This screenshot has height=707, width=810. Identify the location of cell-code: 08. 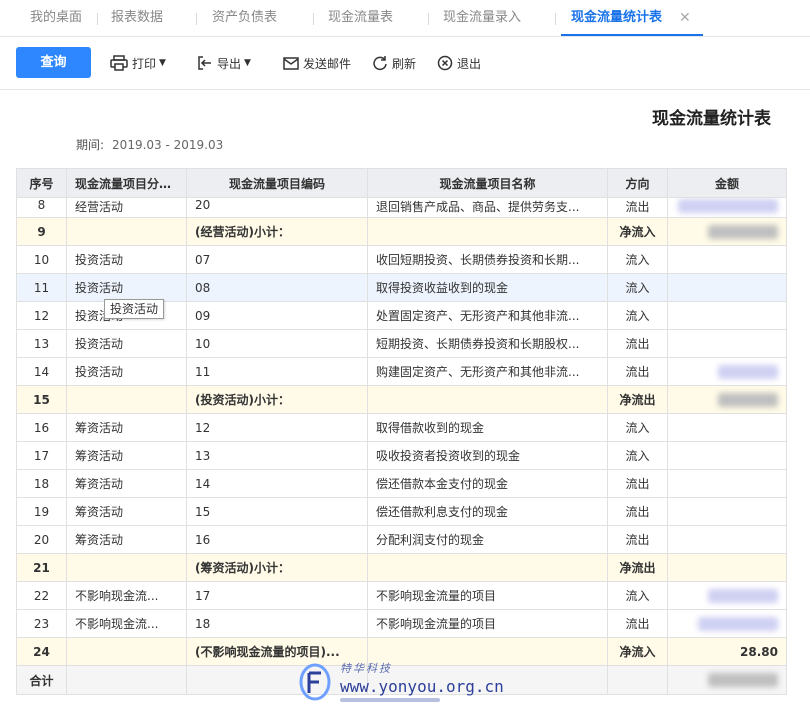
(277, 287).